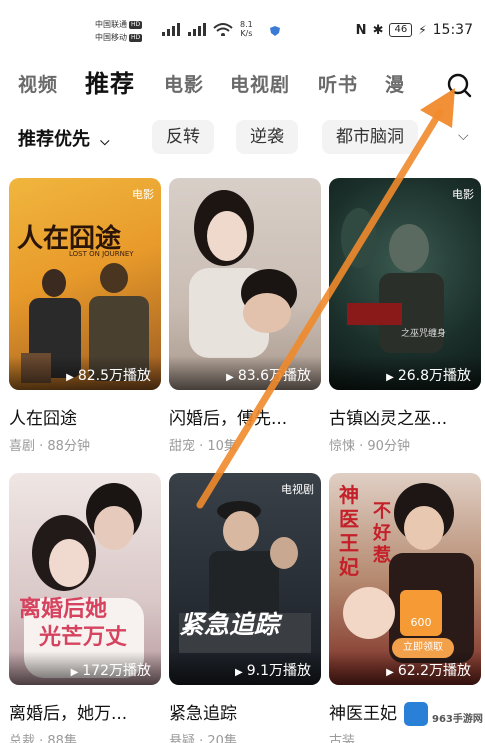 The width and height of the screenshot is (485, 743). I want to click on network-speed: 8.1 K/s, so click(246, 29).